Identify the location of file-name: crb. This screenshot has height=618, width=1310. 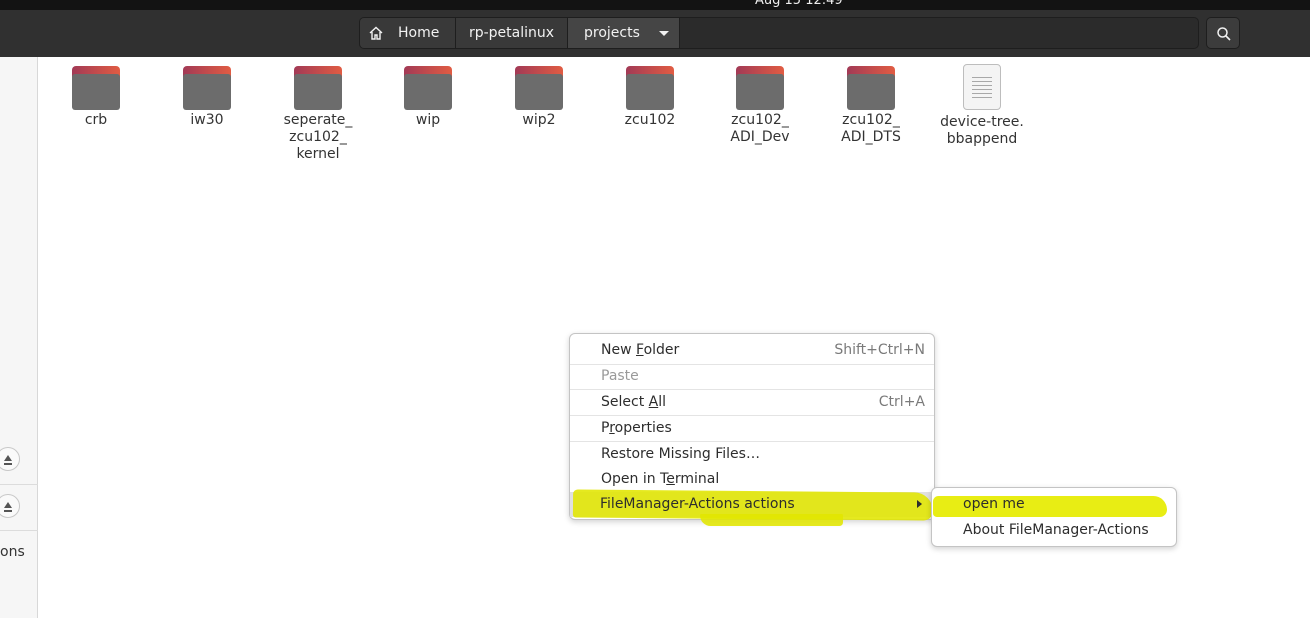
(96, 120).